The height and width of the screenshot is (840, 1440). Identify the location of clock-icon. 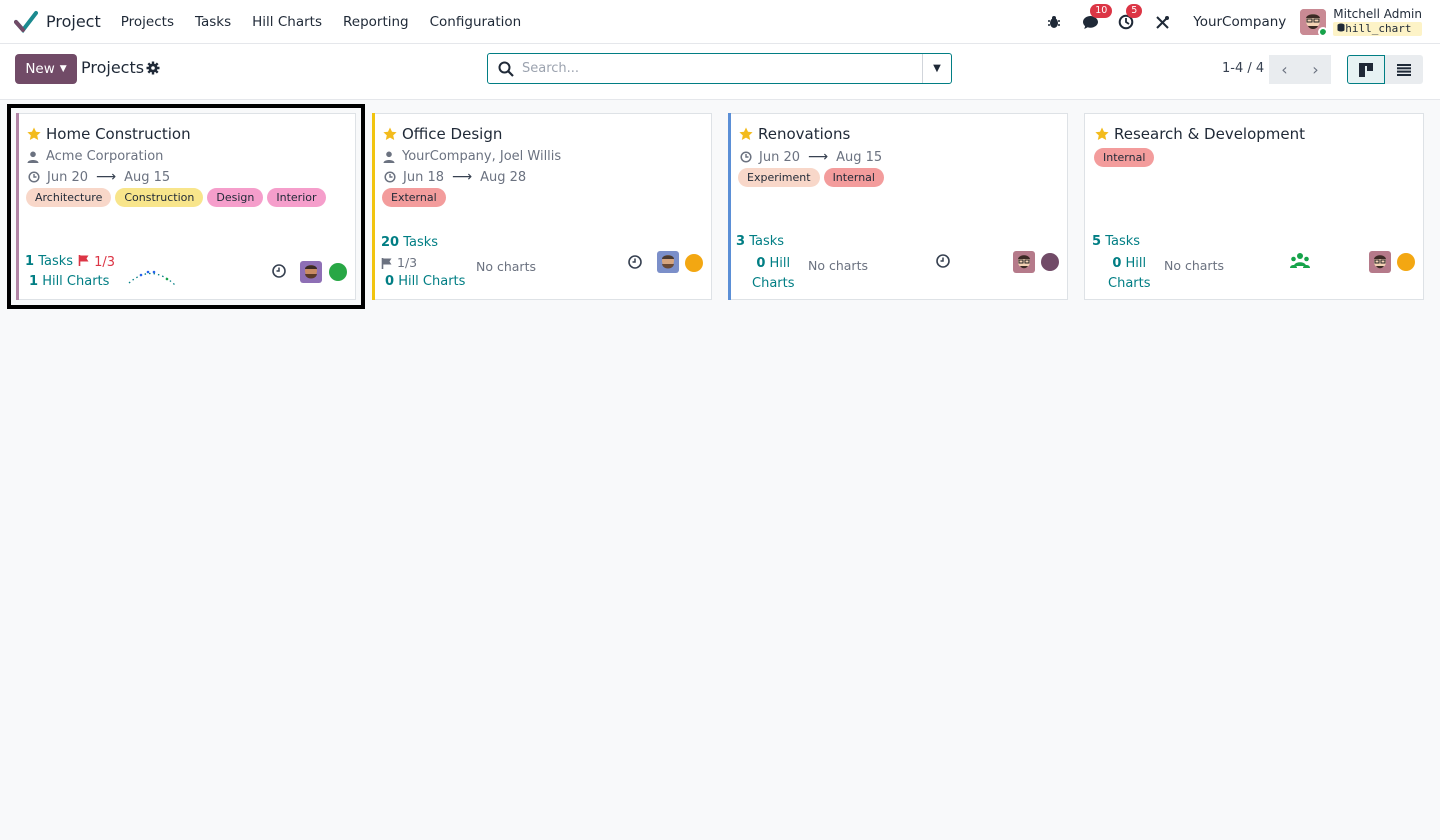
(34, 177).